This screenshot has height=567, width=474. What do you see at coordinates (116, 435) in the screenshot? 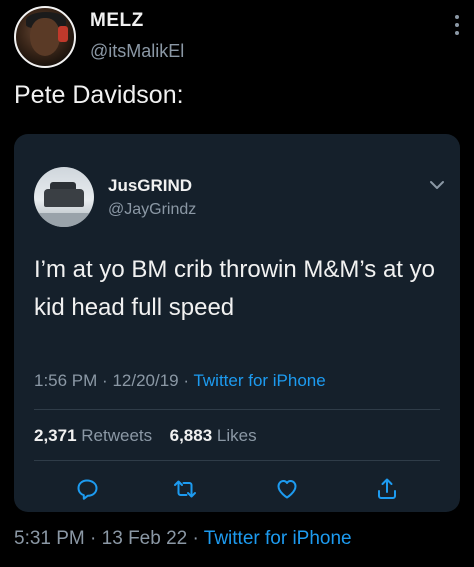
I see `retweet-label: Retweets` at bounding box center [116, 435].